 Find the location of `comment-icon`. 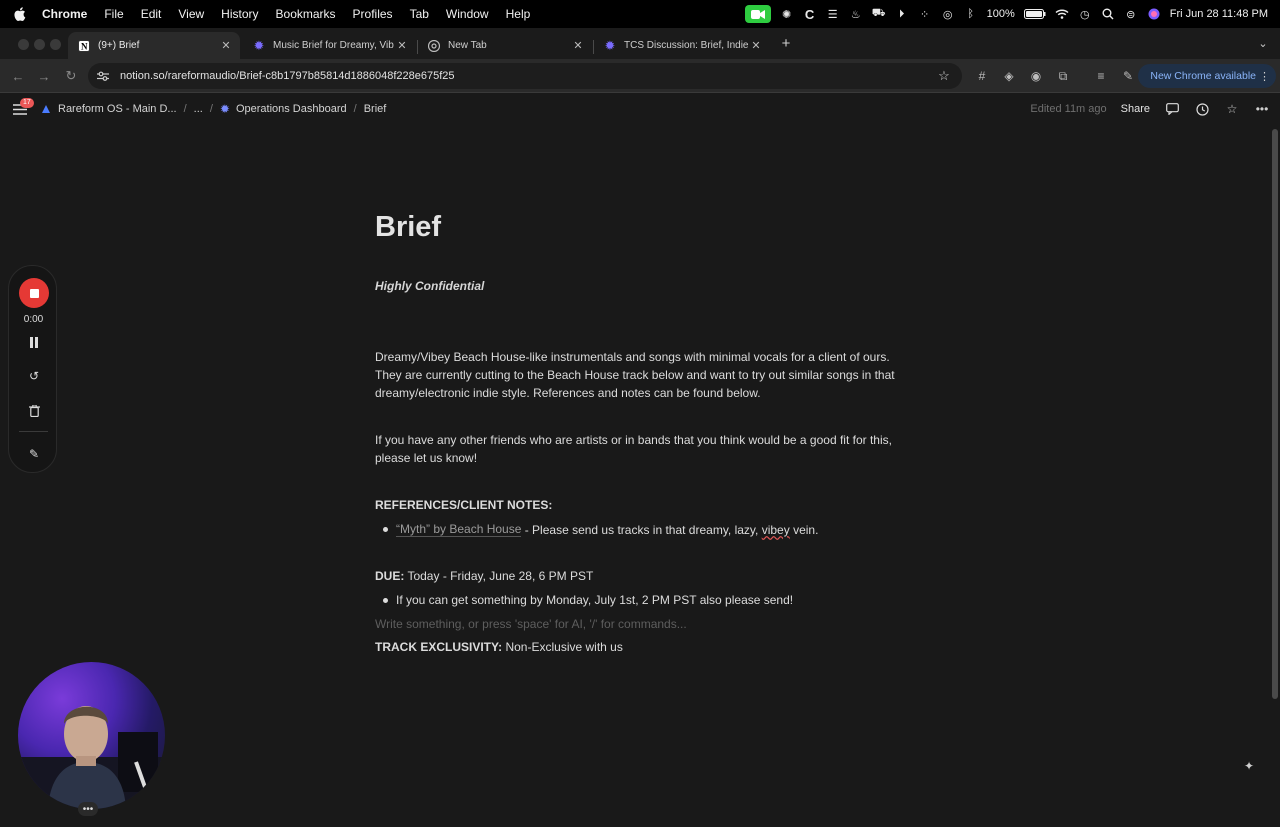

comment-icon is located at coordinates (1172, 109).